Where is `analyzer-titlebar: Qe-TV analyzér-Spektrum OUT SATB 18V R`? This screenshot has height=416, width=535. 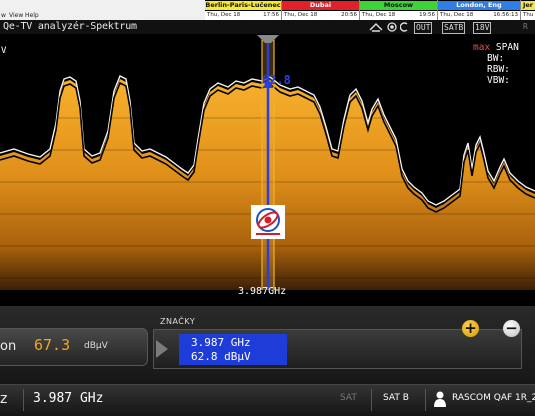 analyzer-titlebar: Qe-TV analyzér-Spektrum OUT SATB 18V R is located at coordinates (267, 27).